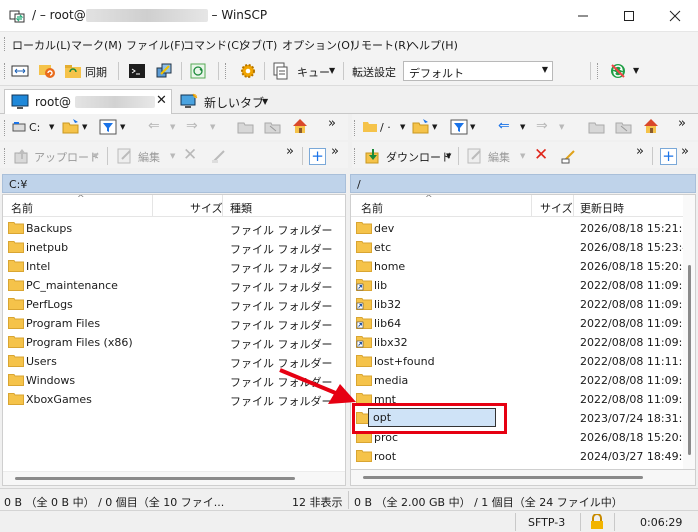 The height and width of the screenshot is (532, 698). I want to click on table-row: media 2022/08/08 11:09:18, so click(523, 380).